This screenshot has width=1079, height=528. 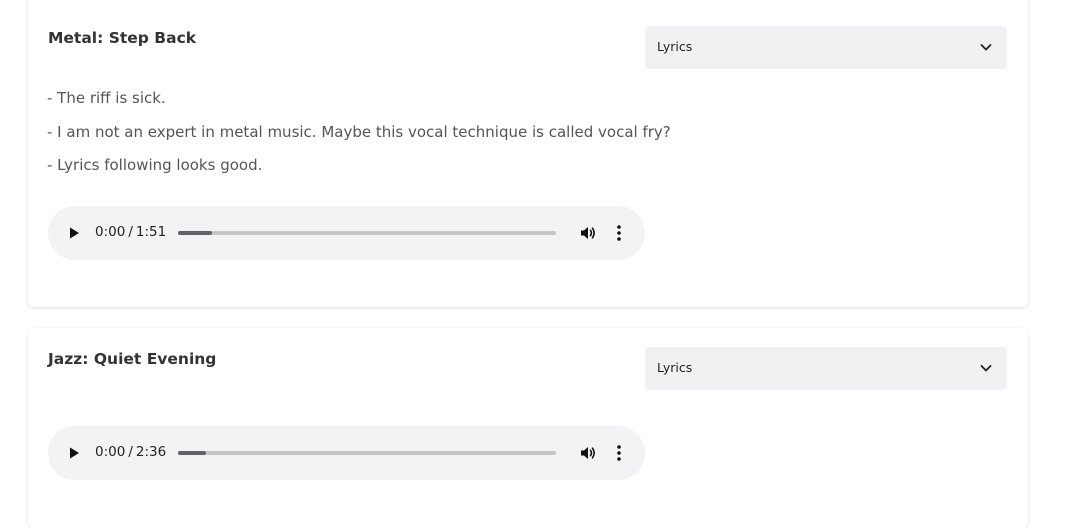 What do you see at coordinates (122, 38) in the screenshot?
I see `song-title: Metal: Step Back` at bounding box center [122, 38].